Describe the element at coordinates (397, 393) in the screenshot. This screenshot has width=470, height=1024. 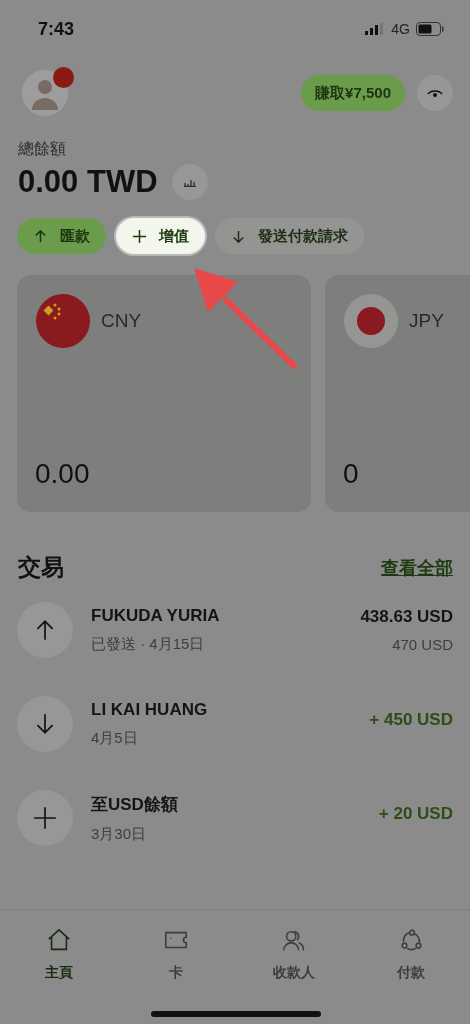
I see `currency-card: JPY 0` at that location.